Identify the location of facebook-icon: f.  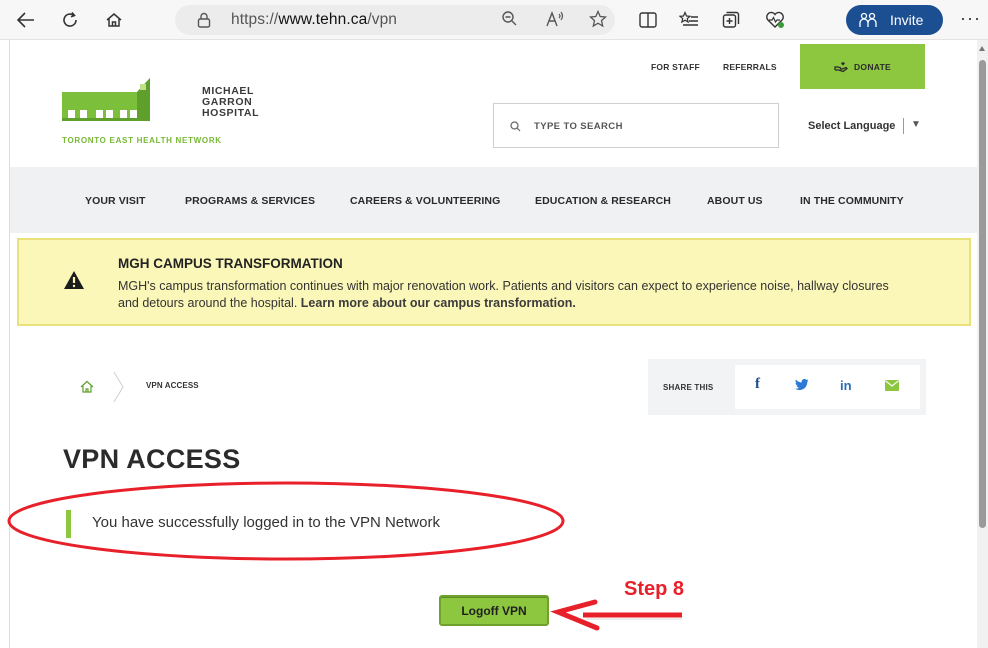
(757, 384).